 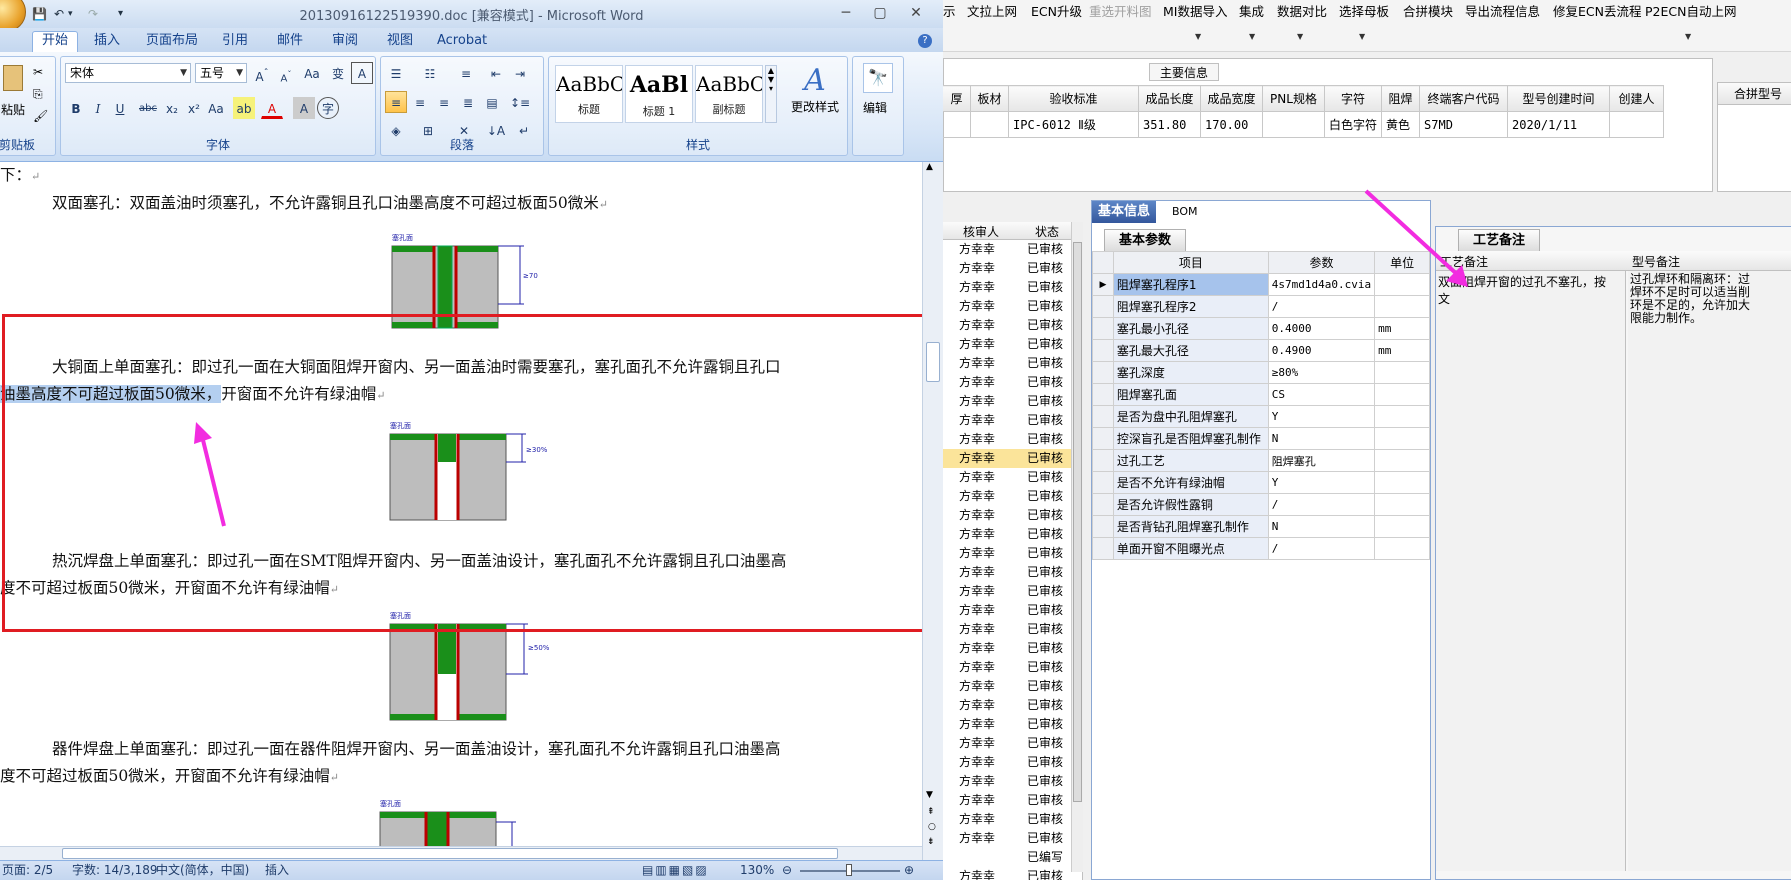 What do you see at coordinates (362, 73) in the screenshot?
I see `char-border-icon: A` at bounding box center [362, 73].